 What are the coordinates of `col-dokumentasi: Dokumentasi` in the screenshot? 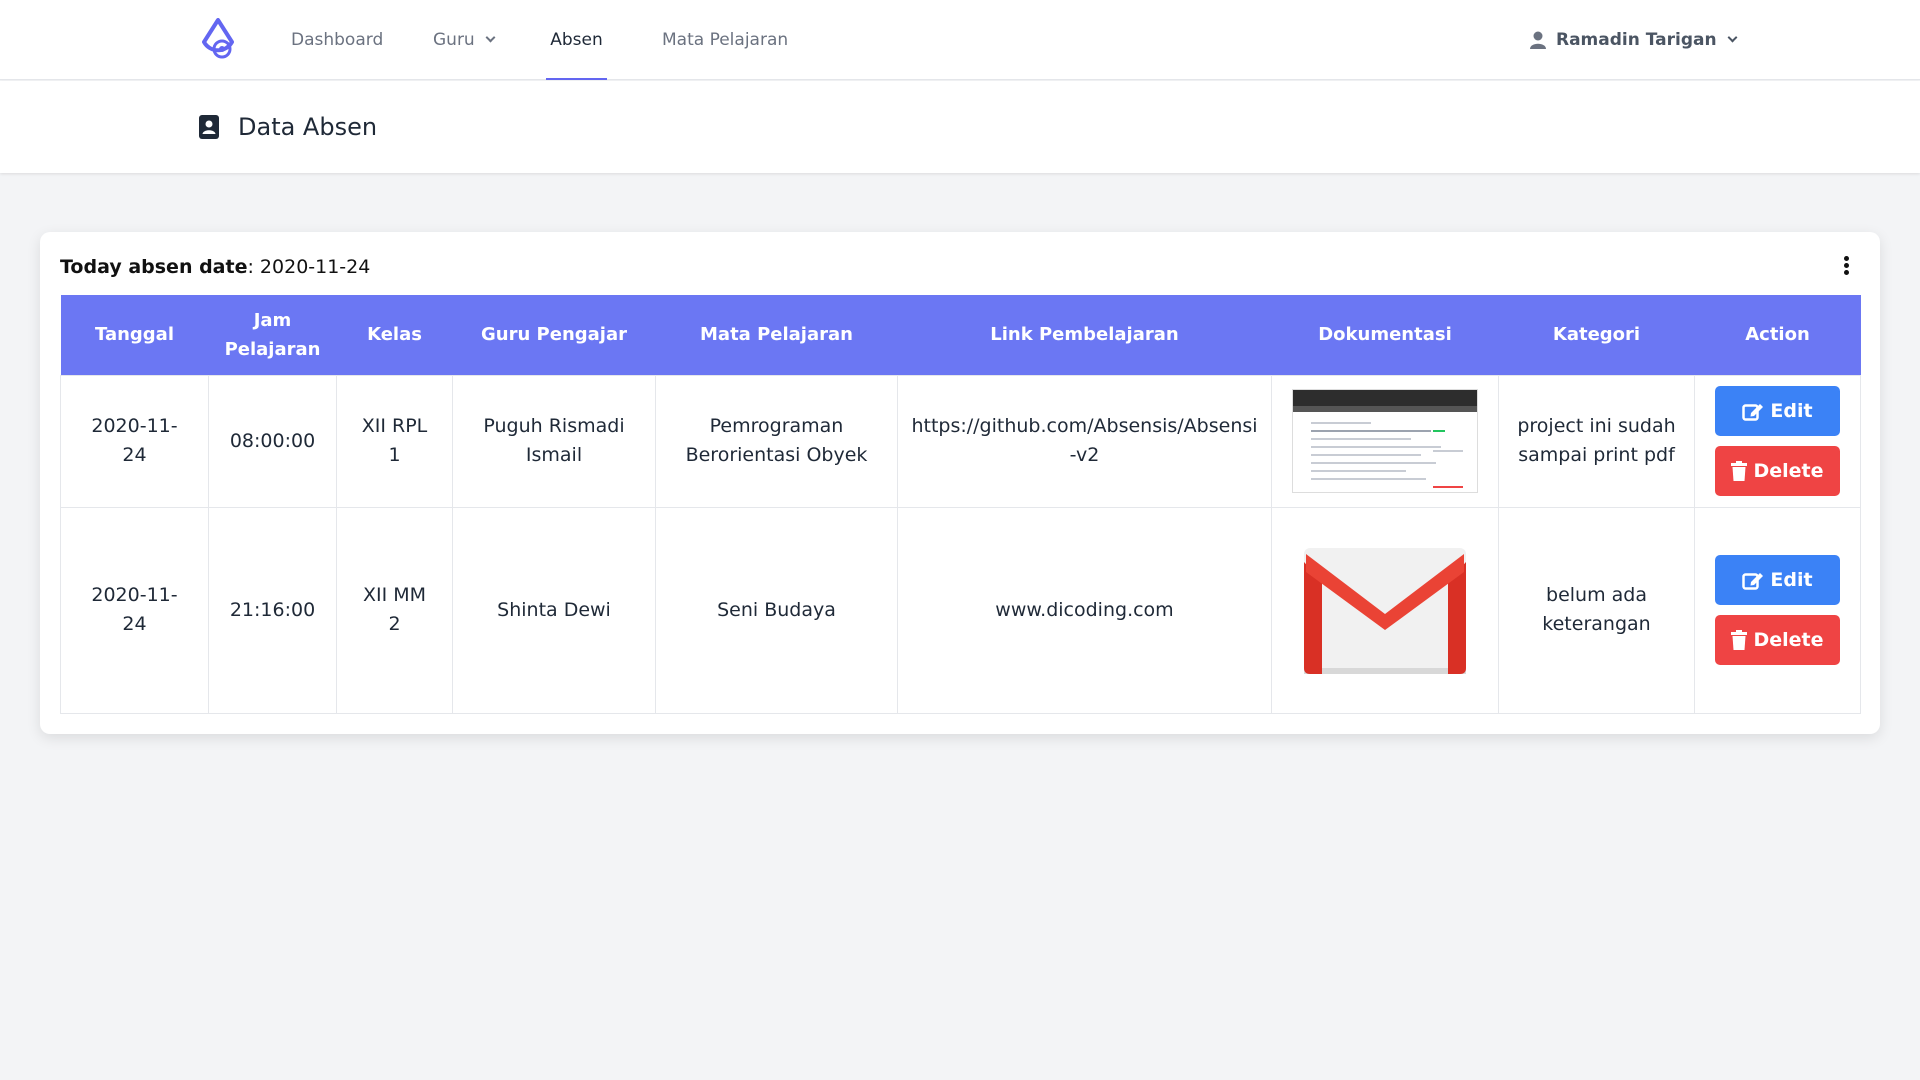 It's located at (1385, 335).